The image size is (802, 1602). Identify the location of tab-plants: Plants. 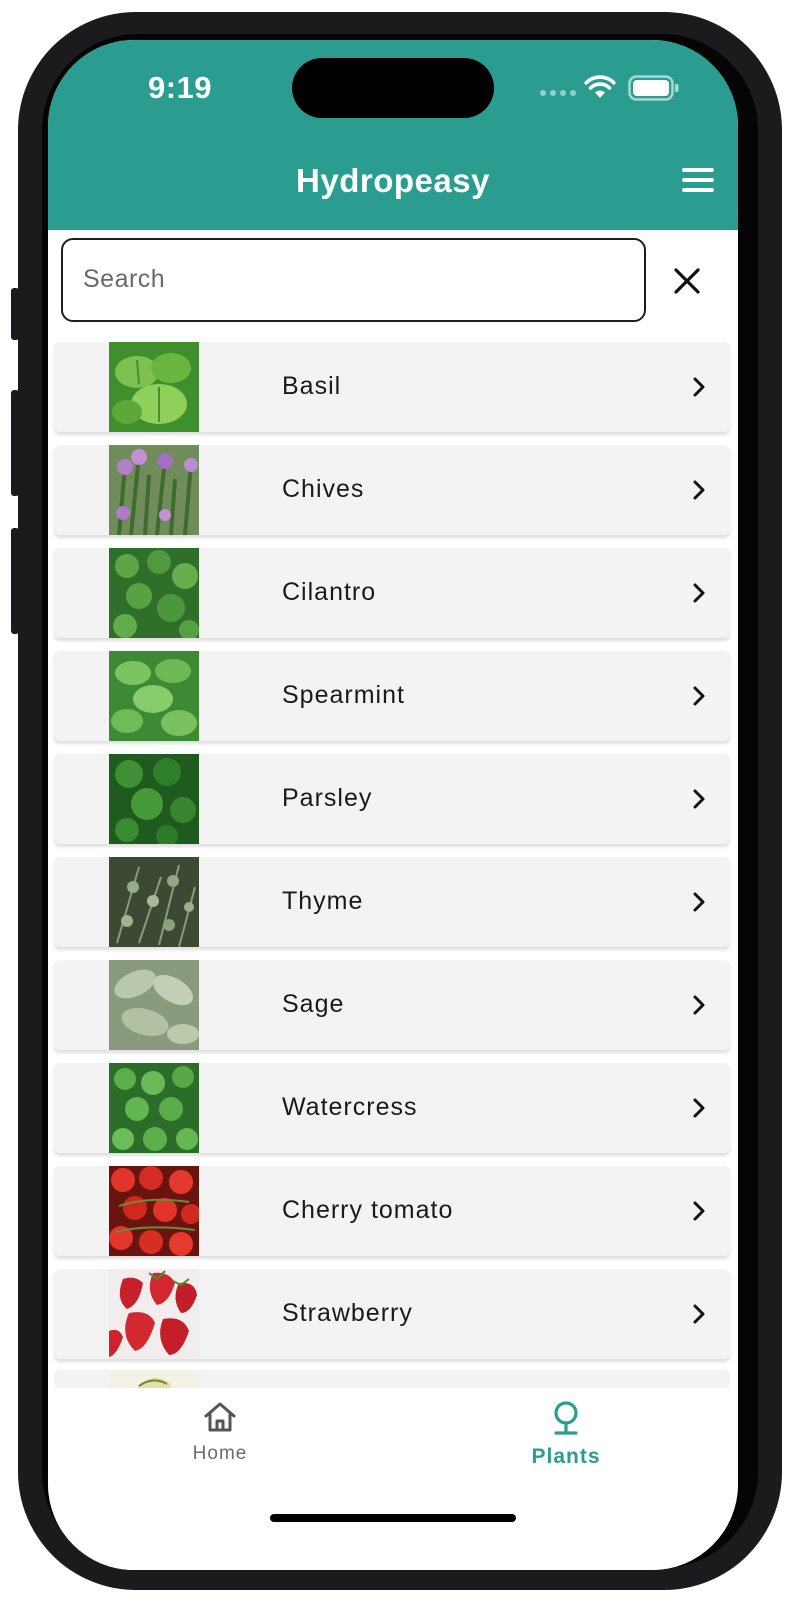
(566, 1434).